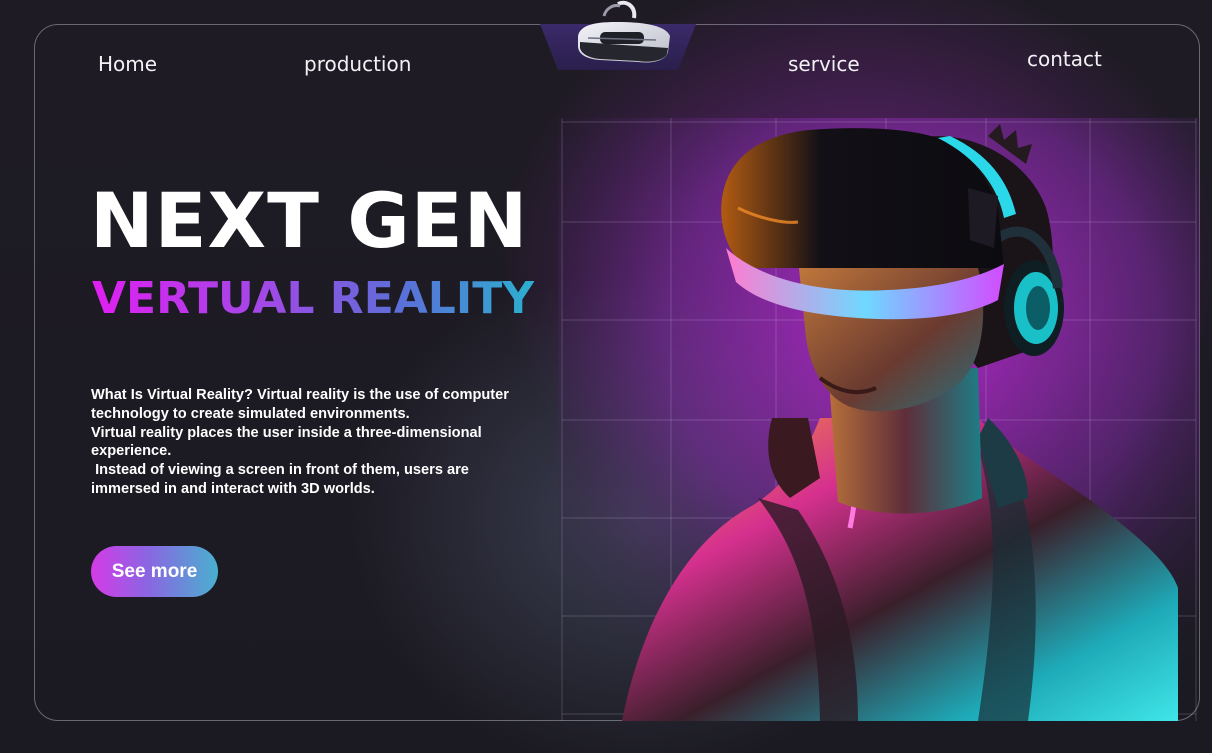 The width and height of the screenshot is (1212, 753). What do you see at coordinates (127, 64) in the screenshot?
I see `nav-home-link: Home` at bounding box center [127, 64].